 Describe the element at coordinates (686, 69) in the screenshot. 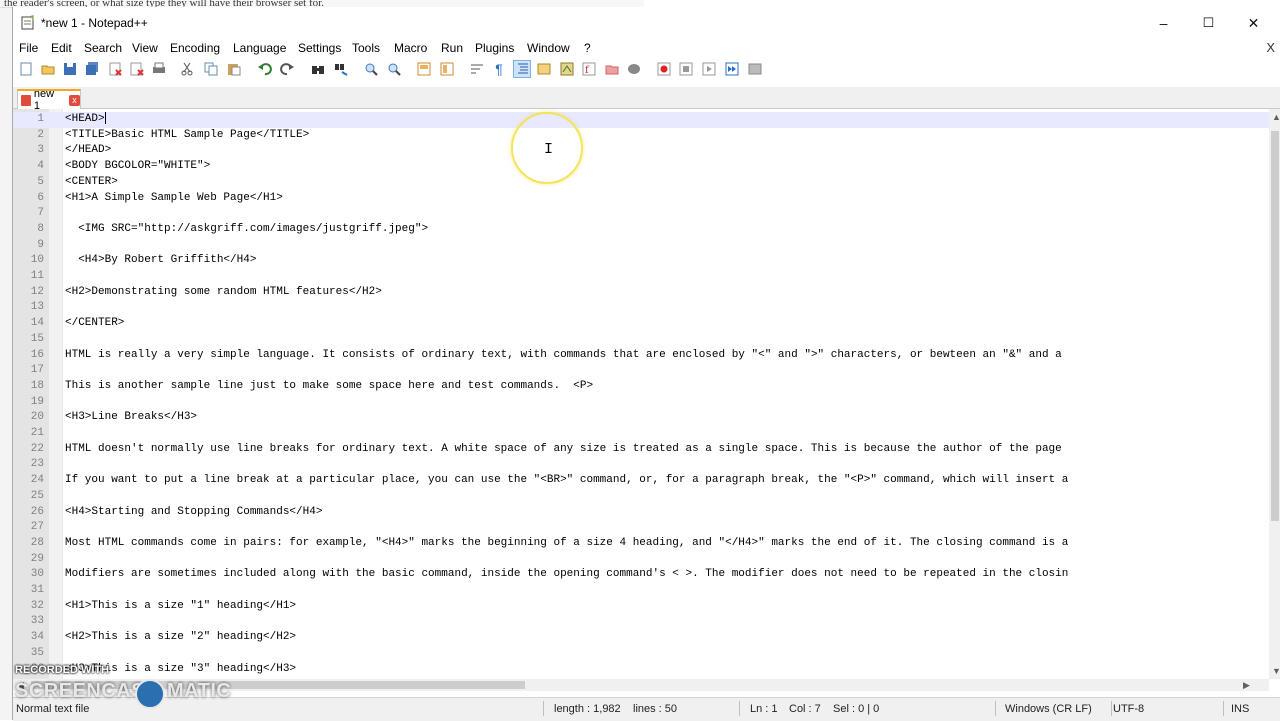

I see `stop-record-icon` at that location.